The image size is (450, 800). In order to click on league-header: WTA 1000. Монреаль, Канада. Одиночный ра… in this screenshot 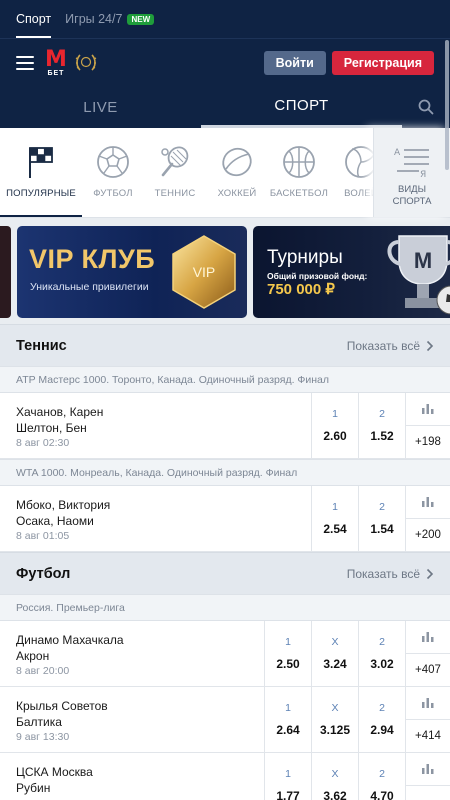, I will do `click(225, 472)`.